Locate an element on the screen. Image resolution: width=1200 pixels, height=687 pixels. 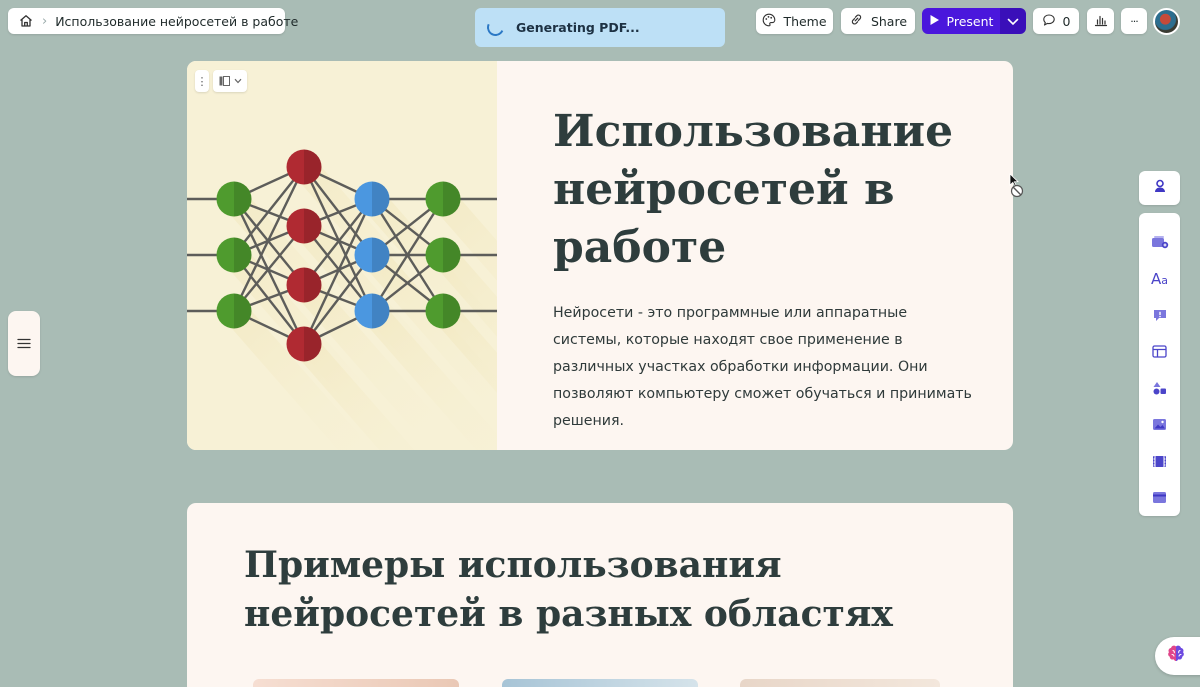
callout-icon is located at coordinates (1159, 316).